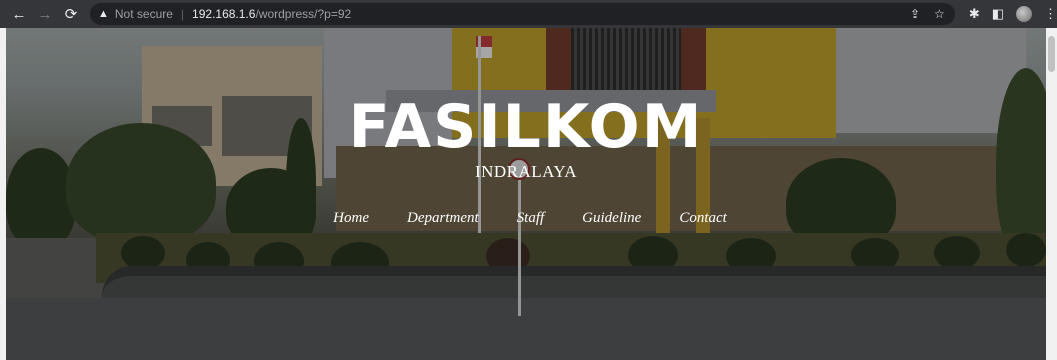  What do you see at coordinates (19, 14) in the screenshot?
I see `back-icon: ←` at bounding box center [19, 14].